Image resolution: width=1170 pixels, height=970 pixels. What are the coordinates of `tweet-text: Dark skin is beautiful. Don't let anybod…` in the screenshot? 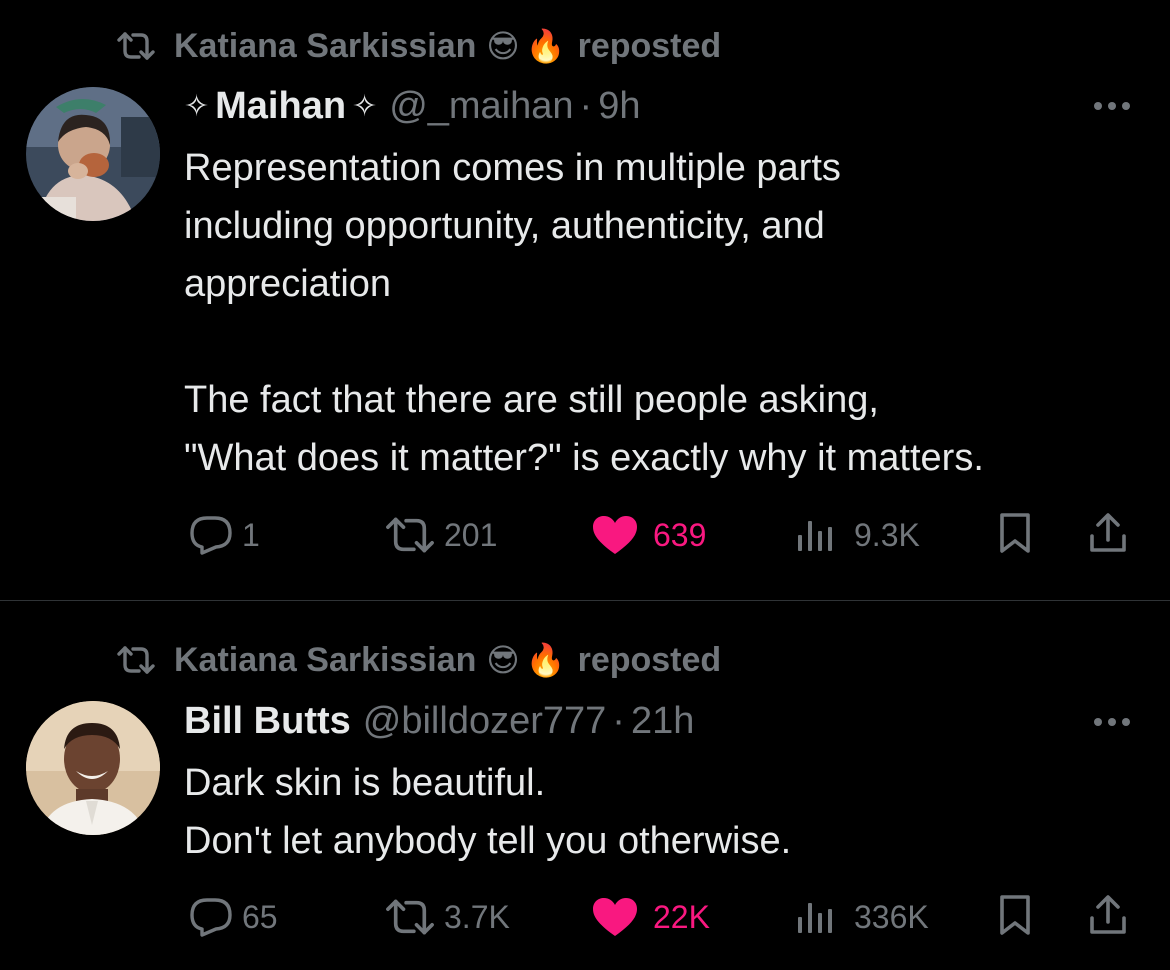 It's located at (488, 812).